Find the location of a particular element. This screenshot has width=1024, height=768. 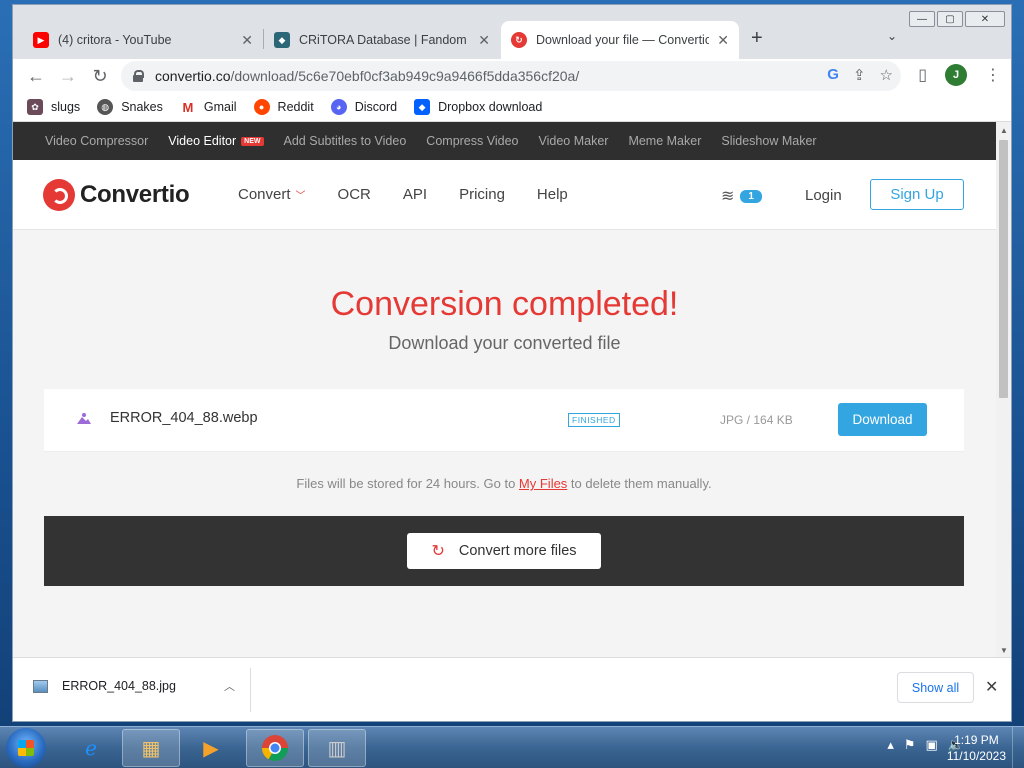

page-subtitle: Download your converted file is located at coordinates (504, 343).